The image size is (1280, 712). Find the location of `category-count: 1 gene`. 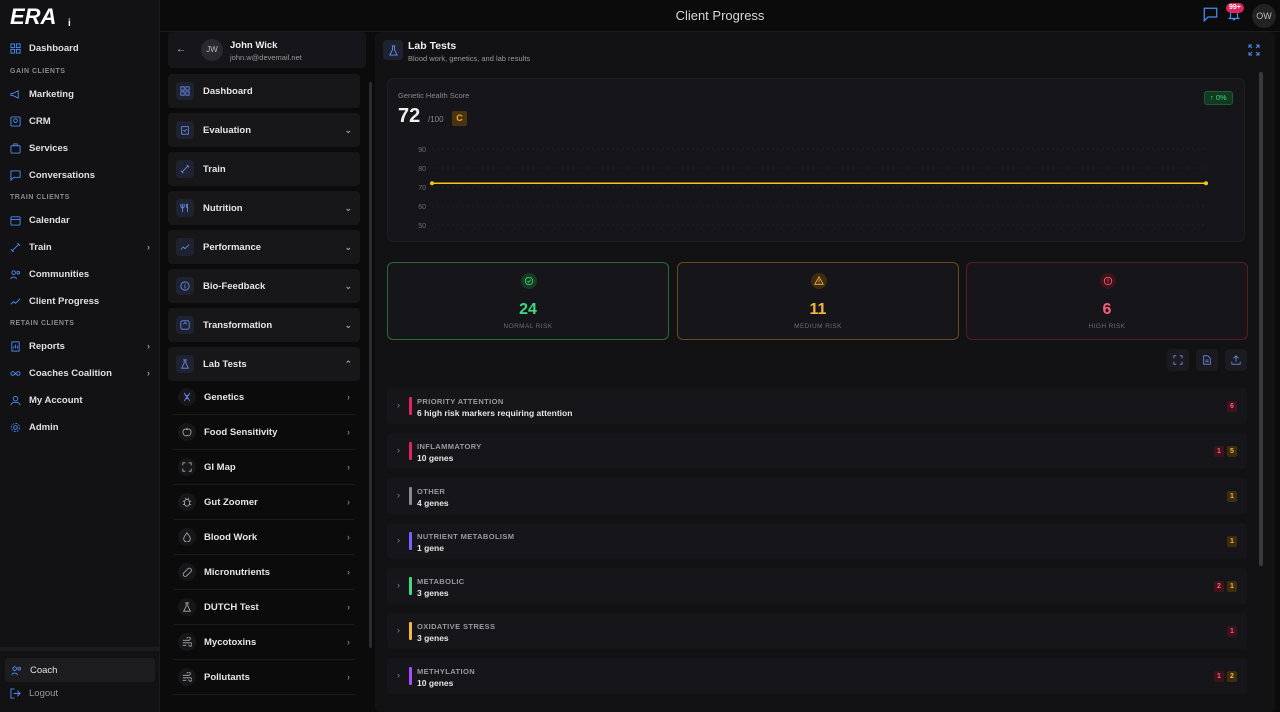

category-count: 1 gene is located at coordinates (430, 548).